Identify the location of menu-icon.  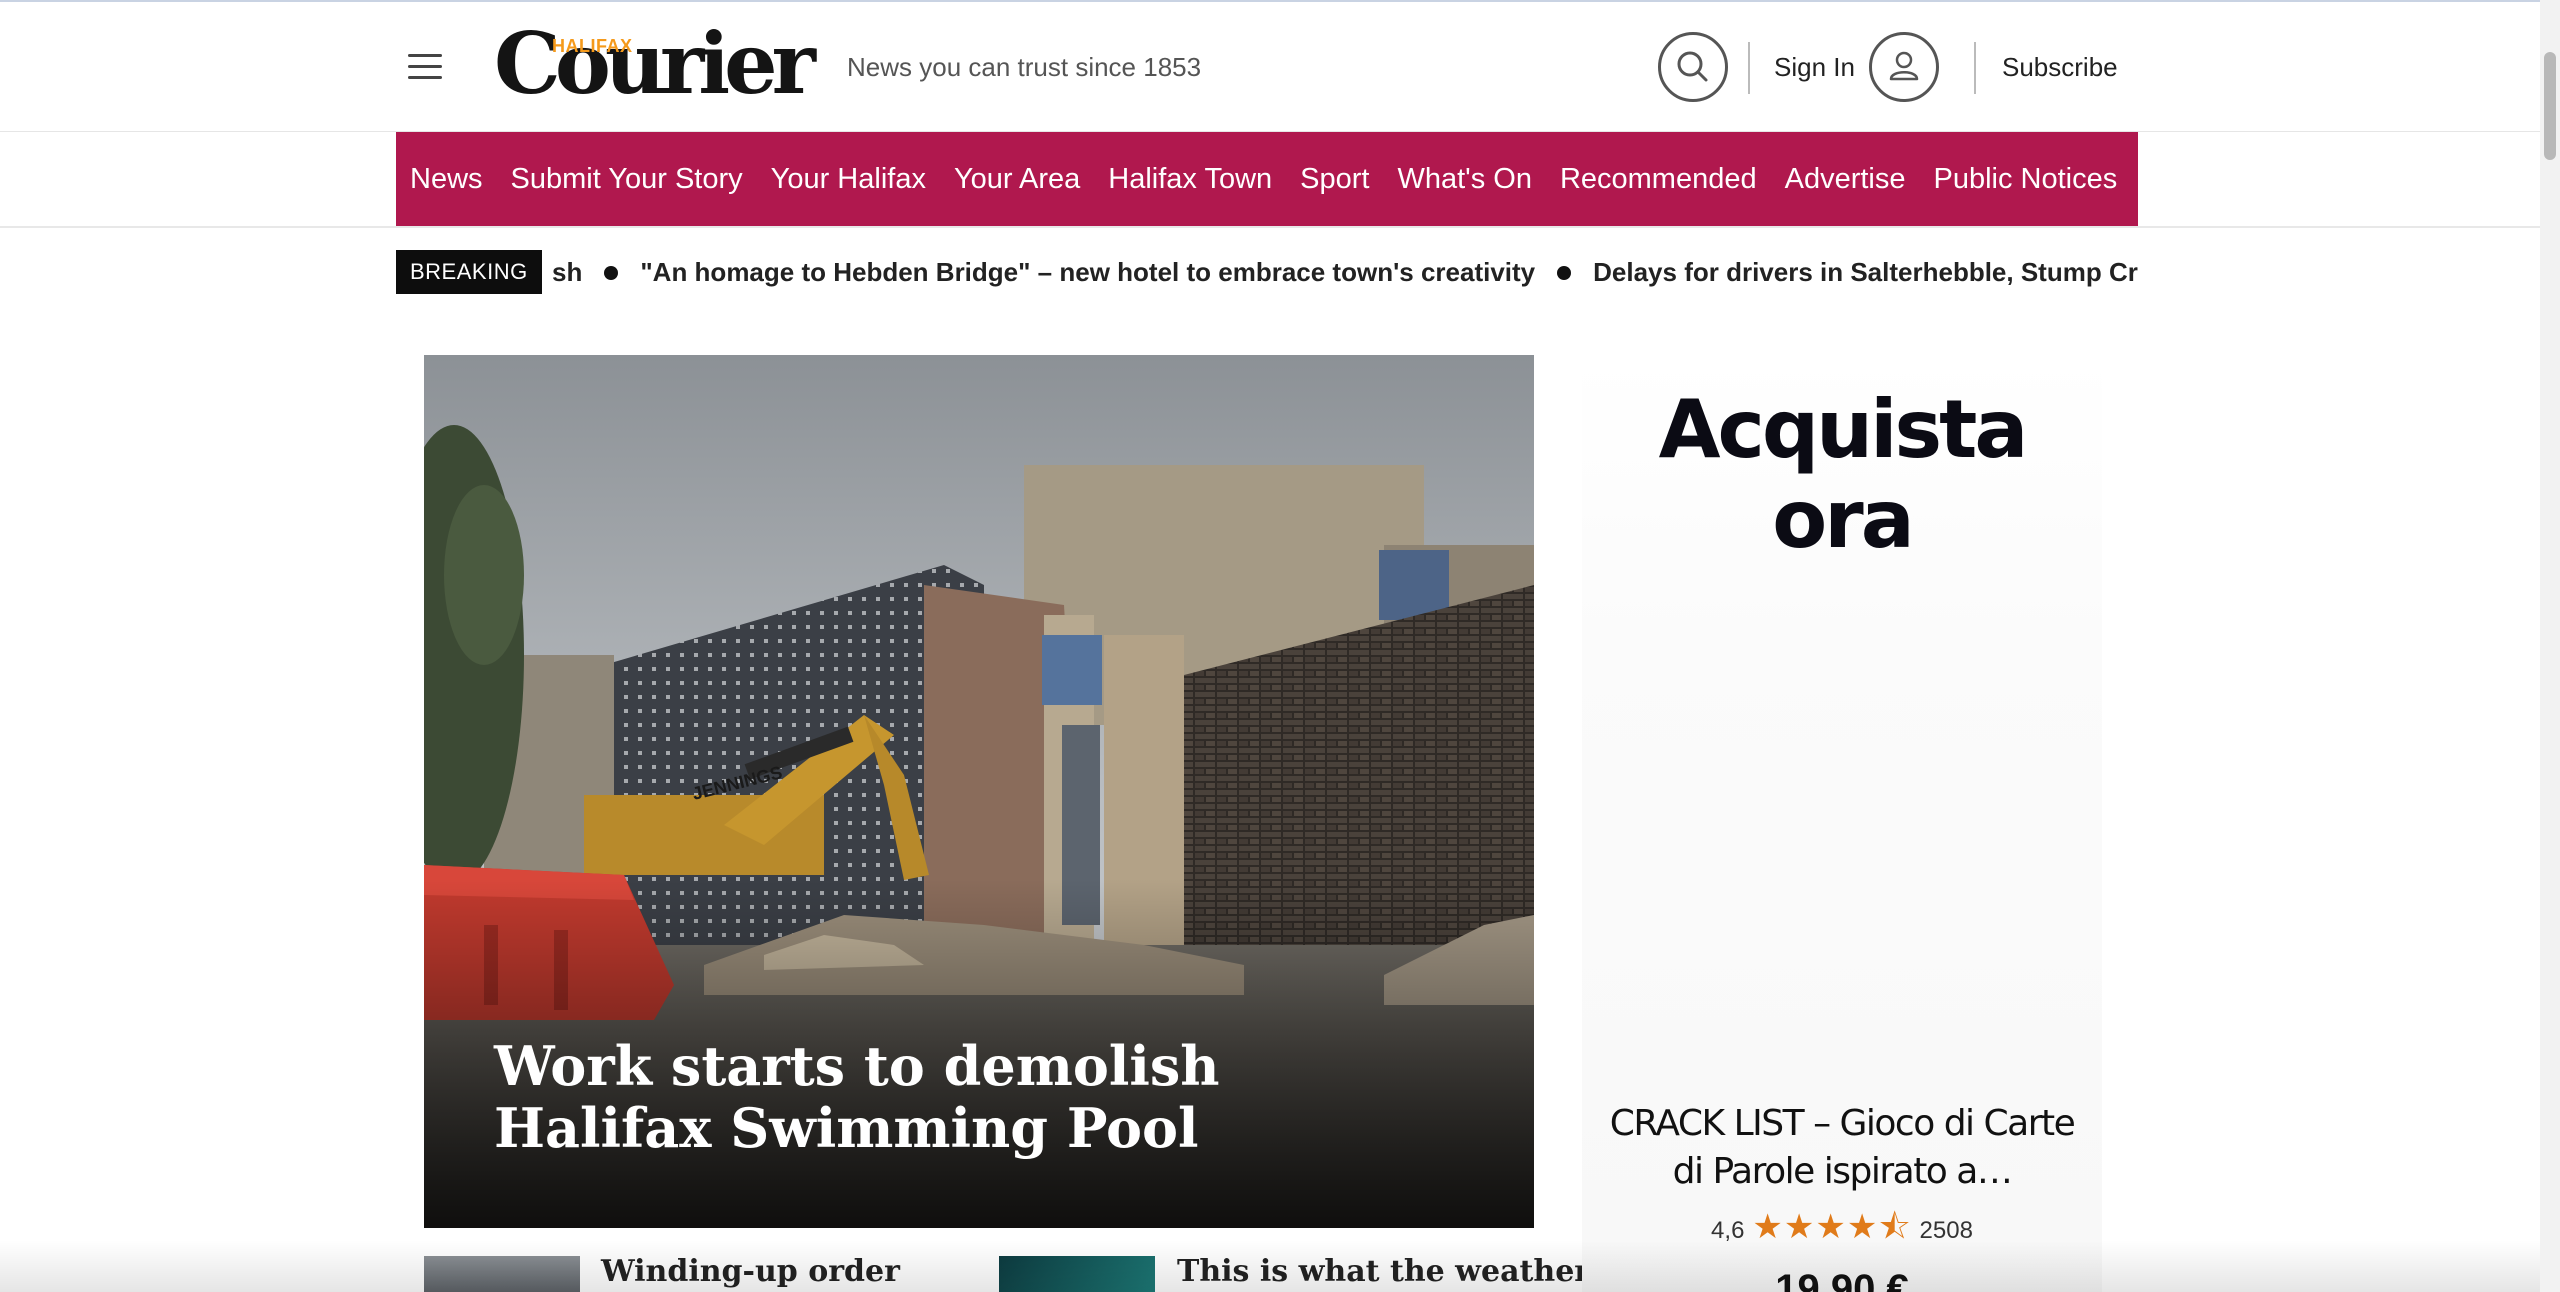
(425, 67).